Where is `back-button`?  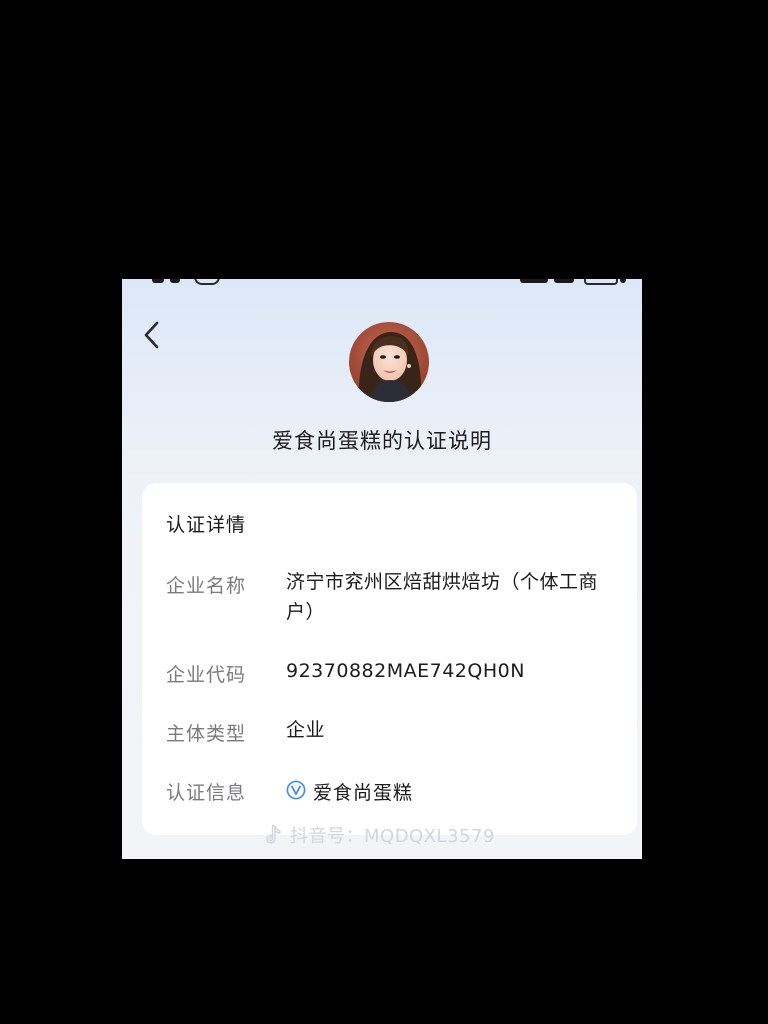
back-button is located at coordinates (152, 335).